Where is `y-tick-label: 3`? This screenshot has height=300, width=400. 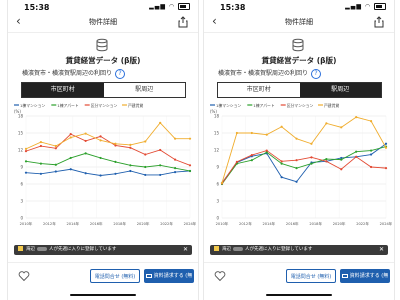 y-tick-label: 3 is located at coordinates (21, 201).